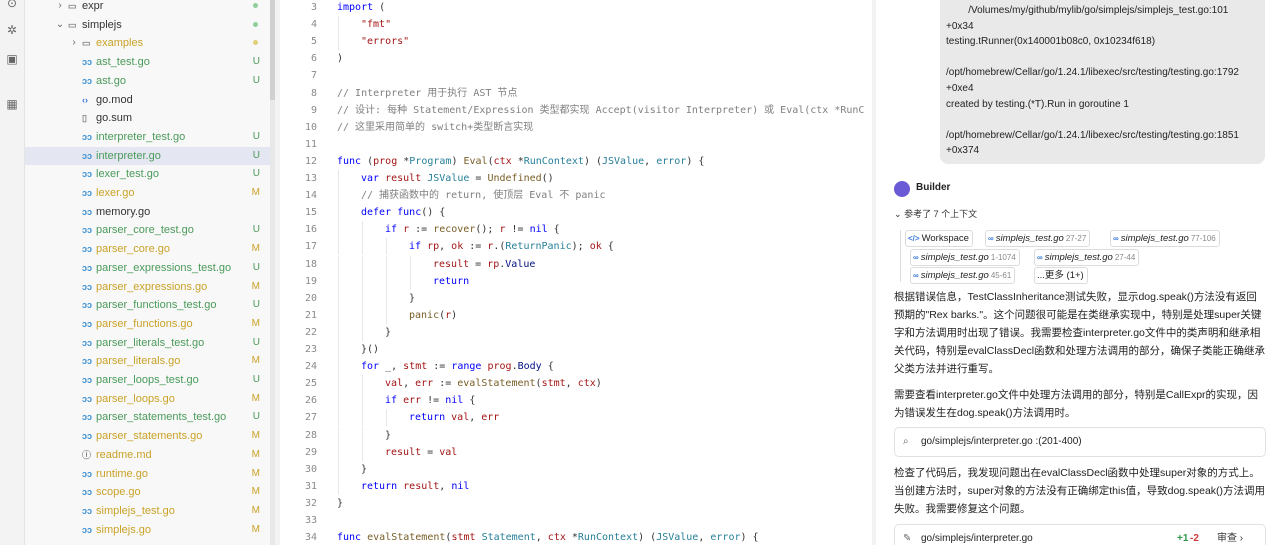 The image size is (1280, 545). I want to click on file-row: ɔɔ parser_statements_test.go U, so click(147, 417).